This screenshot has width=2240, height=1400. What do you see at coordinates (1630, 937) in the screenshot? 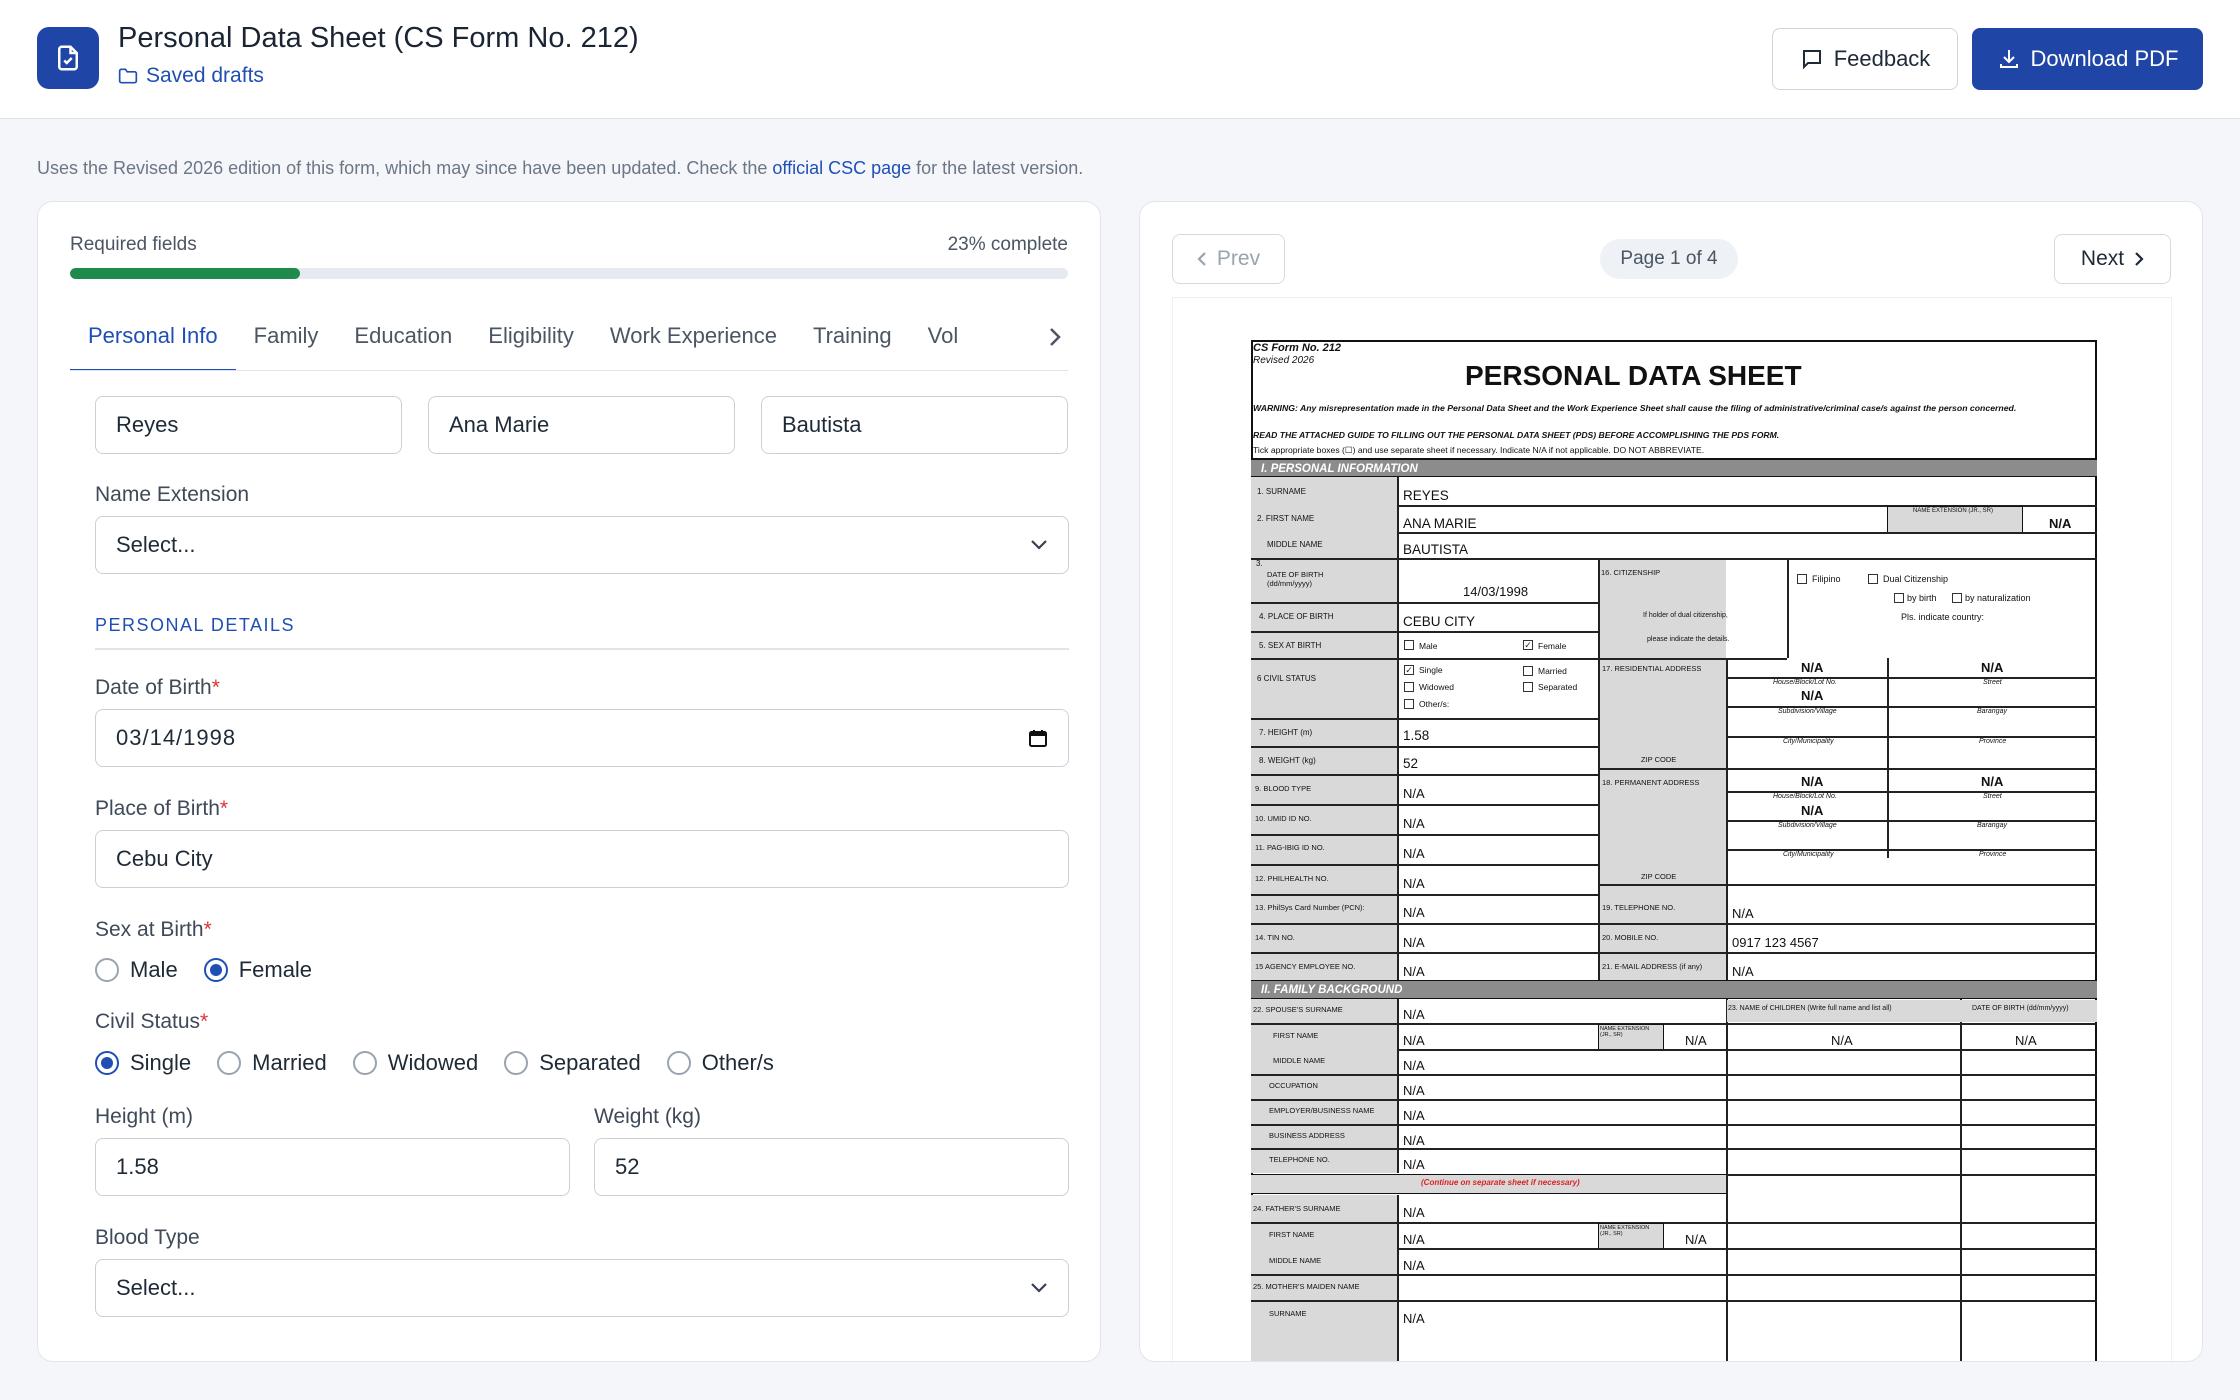
I see `doc-mobile-label: 20. MOBILE NO.` at bounding box center [1630, 937].